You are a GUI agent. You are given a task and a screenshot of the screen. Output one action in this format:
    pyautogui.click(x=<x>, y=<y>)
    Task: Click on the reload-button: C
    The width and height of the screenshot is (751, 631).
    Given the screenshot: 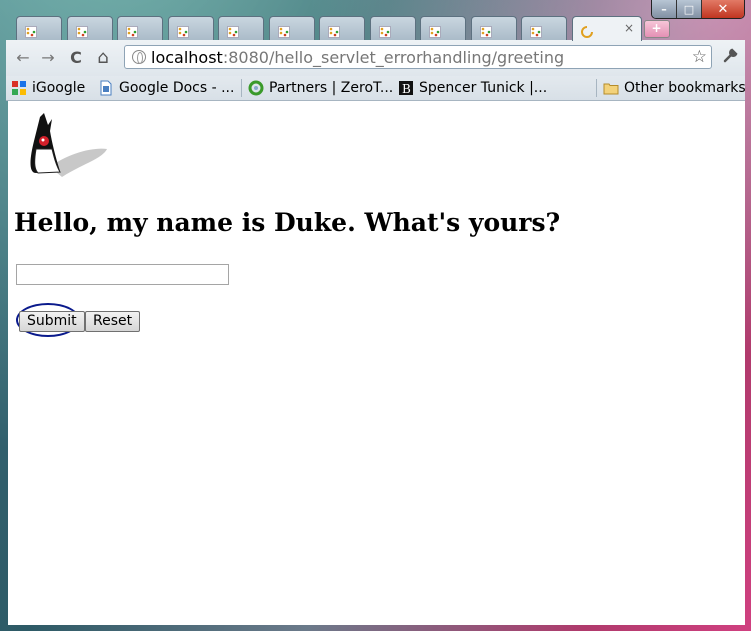 What is the action you would take?
    pyautogui.click(x=76, y=58)
    